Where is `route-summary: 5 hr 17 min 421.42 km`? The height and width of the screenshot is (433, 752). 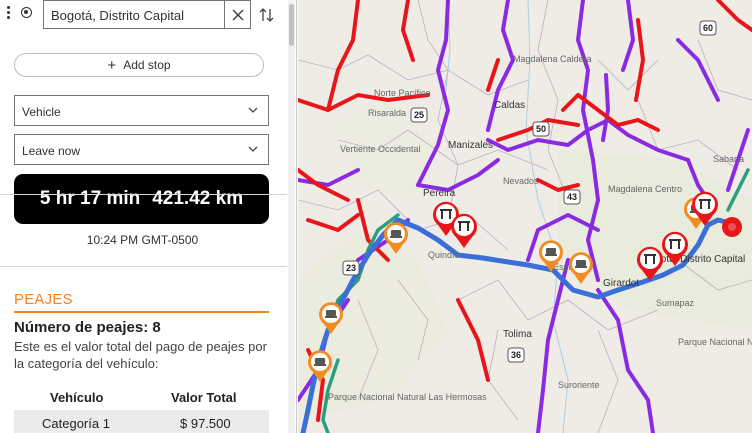
route-summary: 5 hr 17 min 421.42 km is located at coordinates (141, 199).